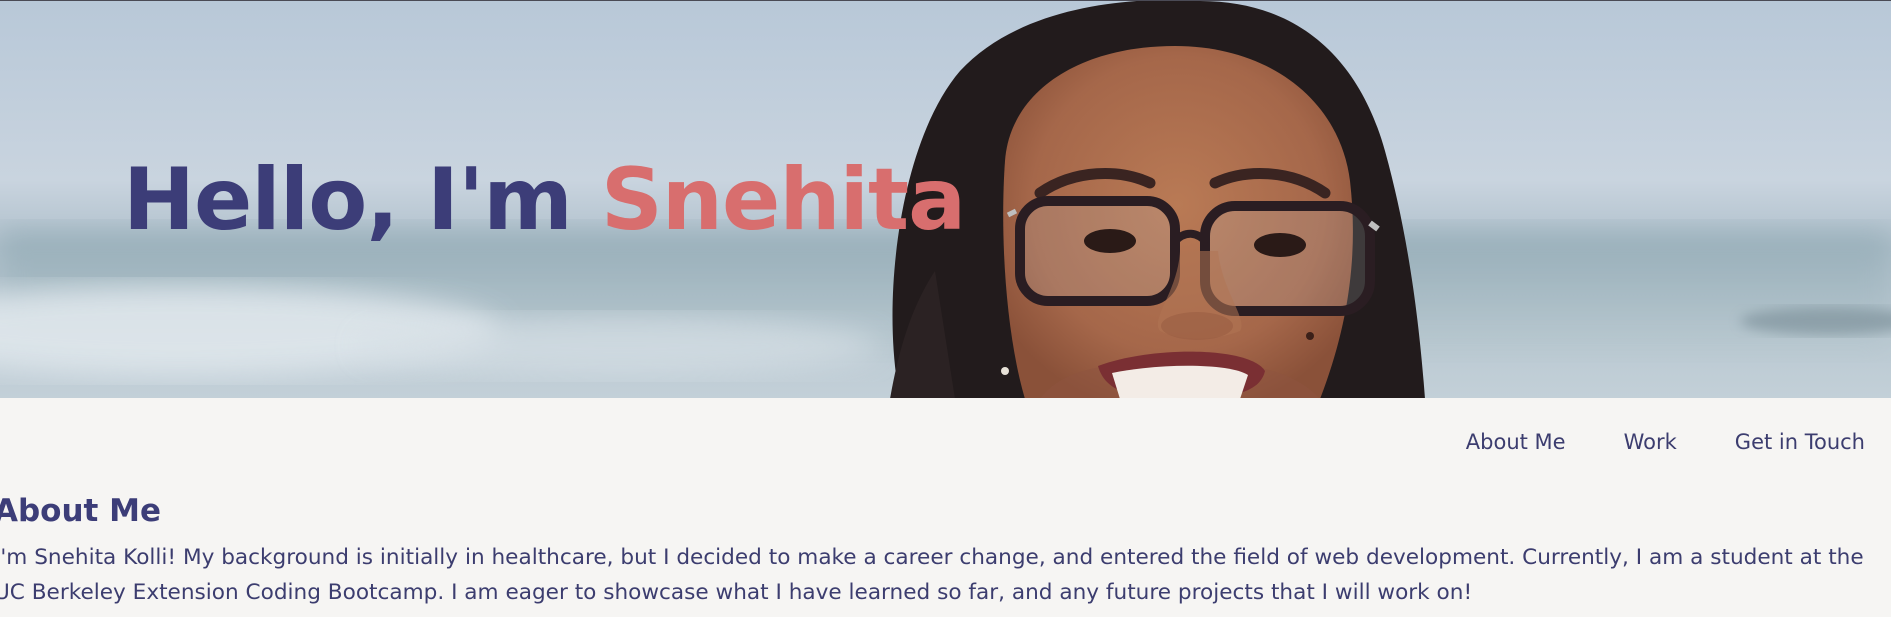 The image size is (1891, 617). I want to click on nav-link-about-me: About Me, so click(1516, 442).